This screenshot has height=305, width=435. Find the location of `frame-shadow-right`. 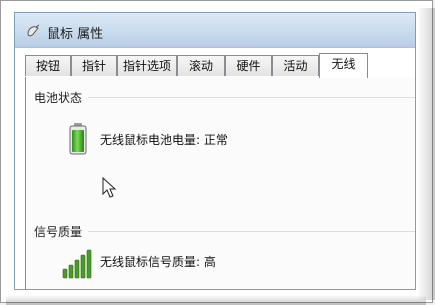

frame-shadow-right is located at coordinates (426, 154).